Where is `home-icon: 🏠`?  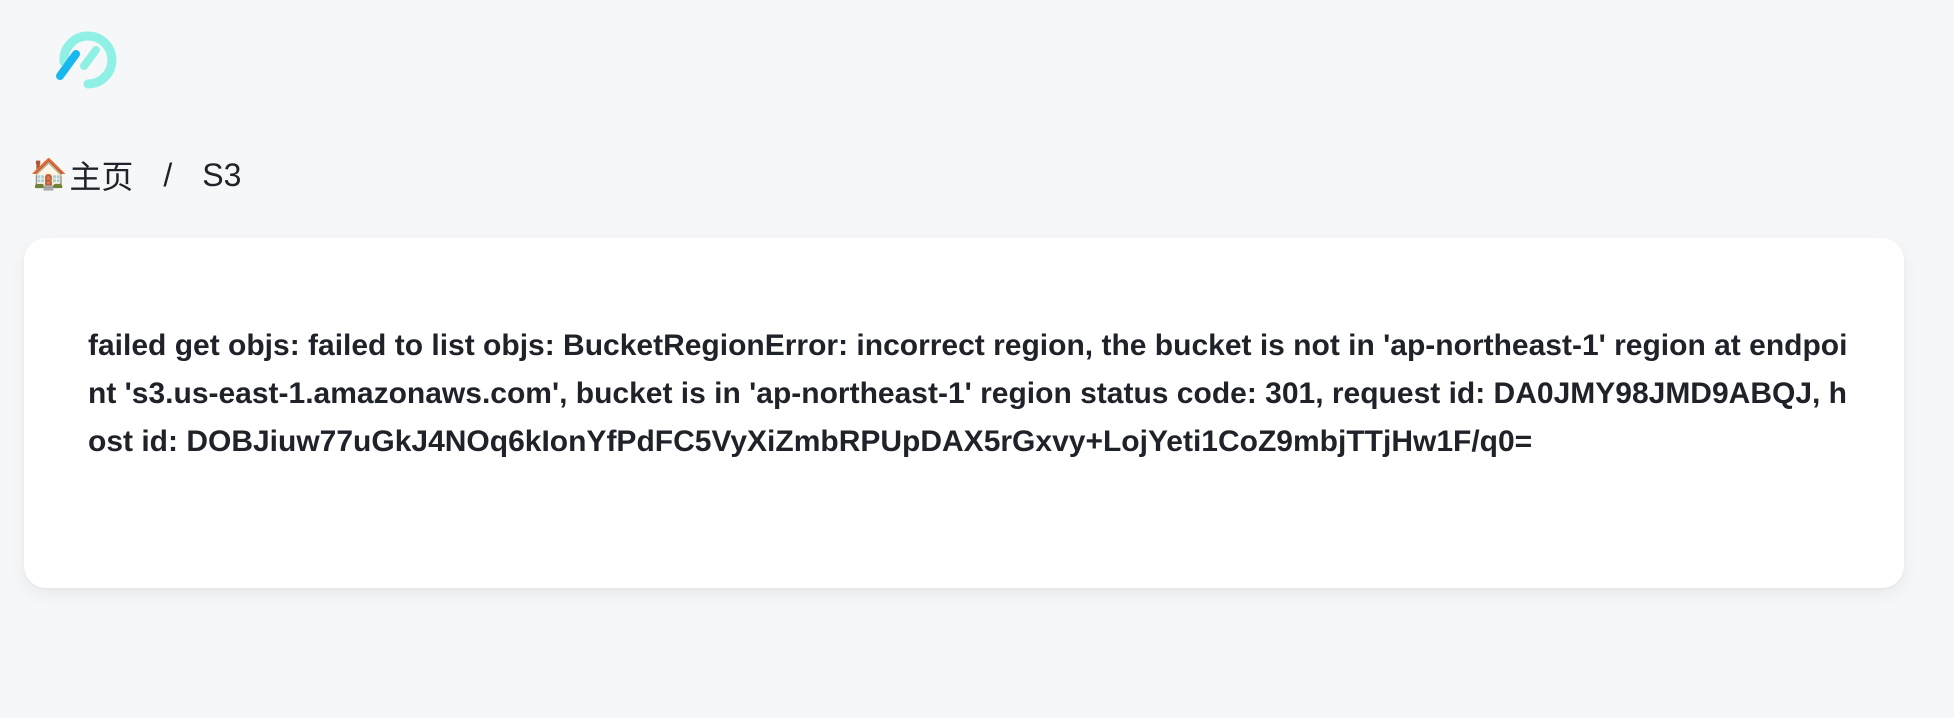
home-icon: 🏠 is located at coordinates (49, 174).